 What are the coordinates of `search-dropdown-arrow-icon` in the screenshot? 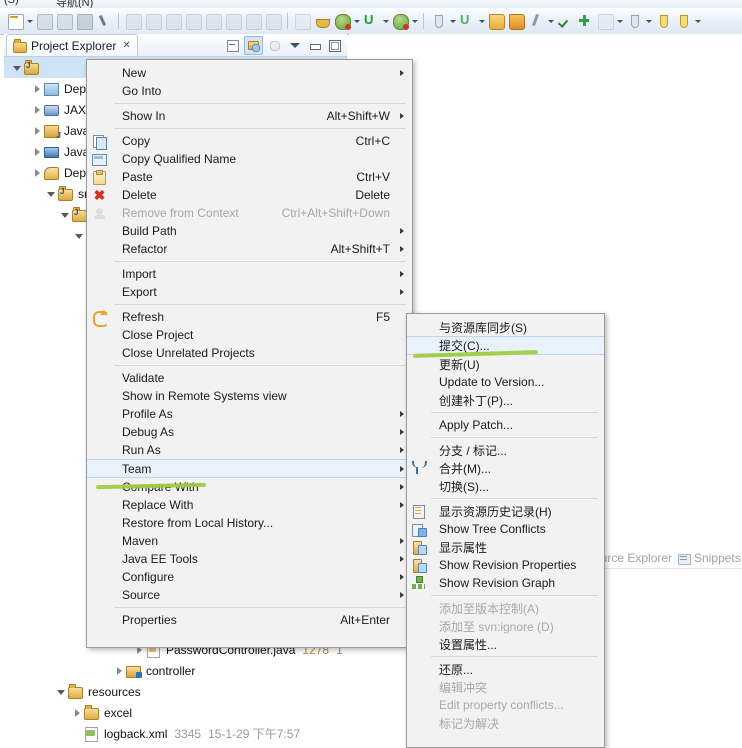 It's located at (648, 21).